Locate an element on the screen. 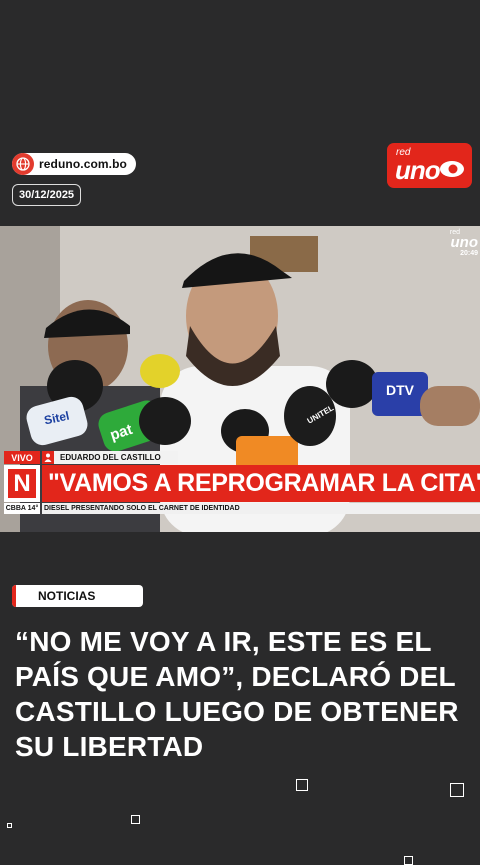 The image size is (480, 865). weather-label: CBBA 14° is located at coordinates (22, 508).